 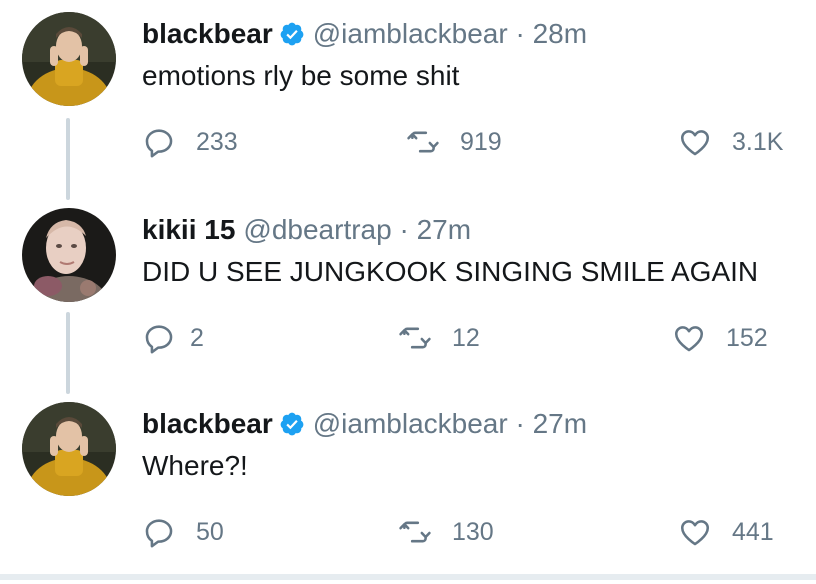 I want to click on tweet-actions: 50 130 441, so click(x=408, y=532).